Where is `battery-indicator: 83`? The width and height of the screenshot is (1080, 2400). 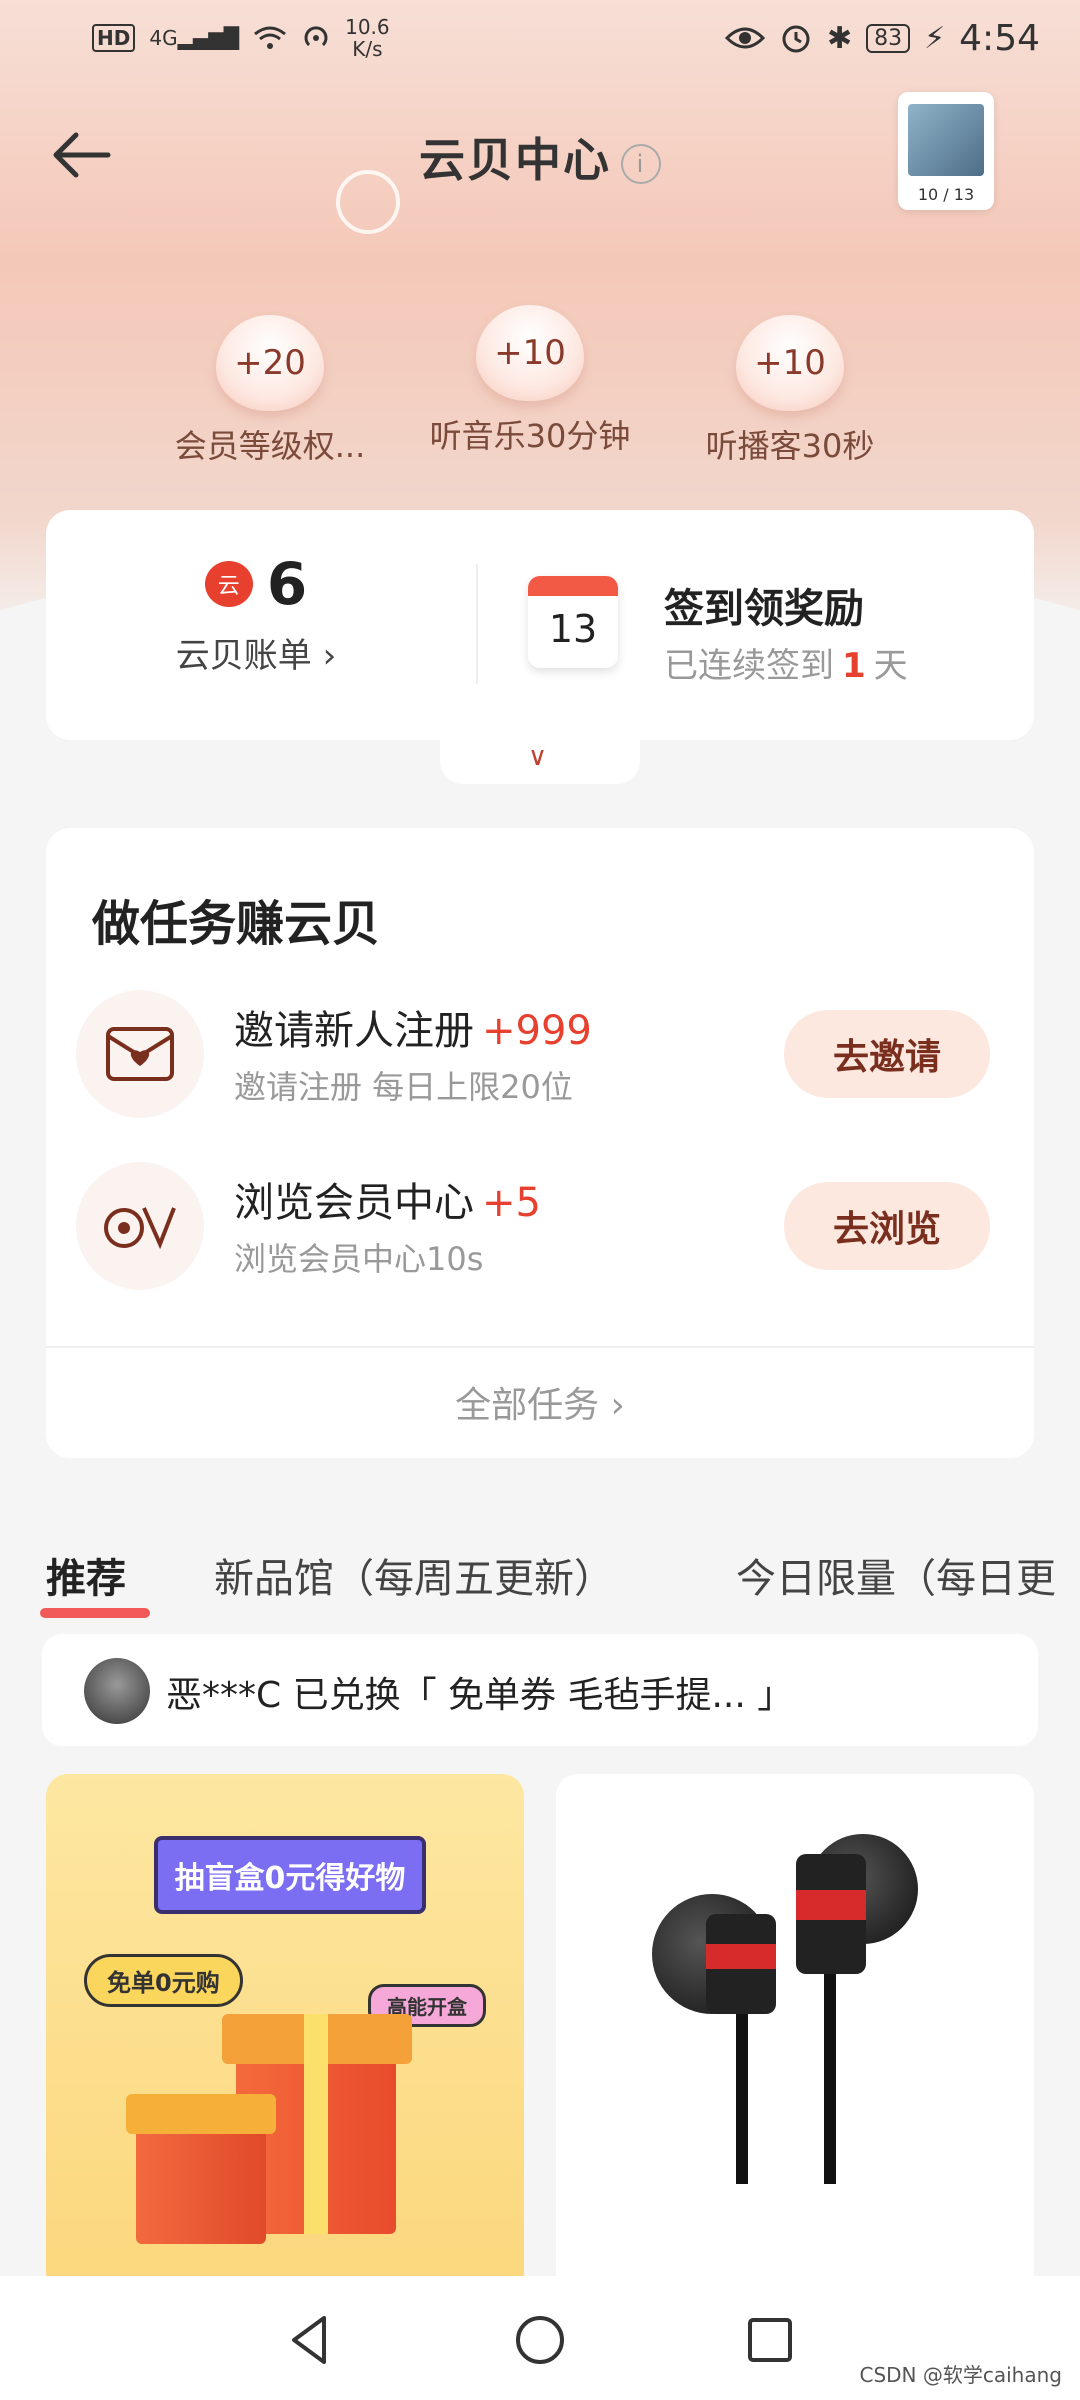 battery-indicator: 83 is located at coordinates (888, 38).